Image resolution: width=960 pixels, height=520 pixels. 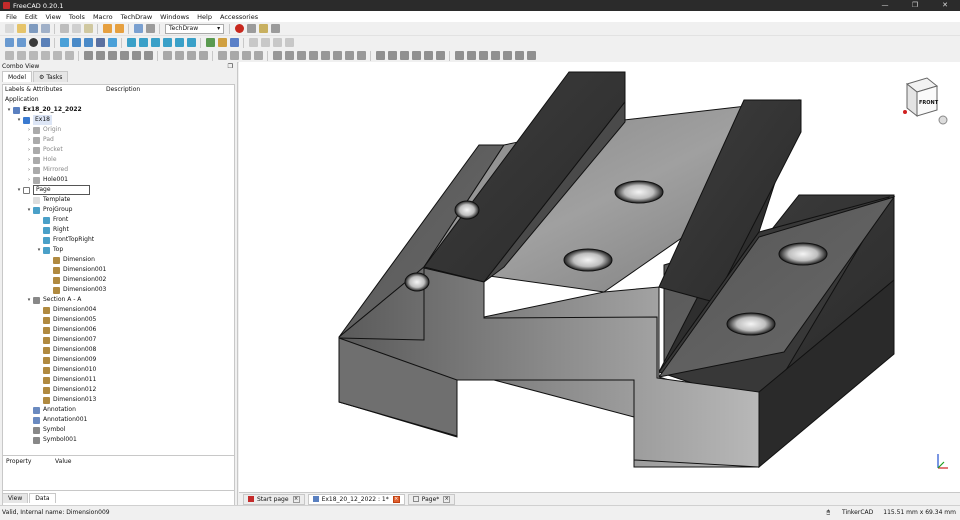 I want to click on radius-dimension-icon, so click(x=124, y=55).